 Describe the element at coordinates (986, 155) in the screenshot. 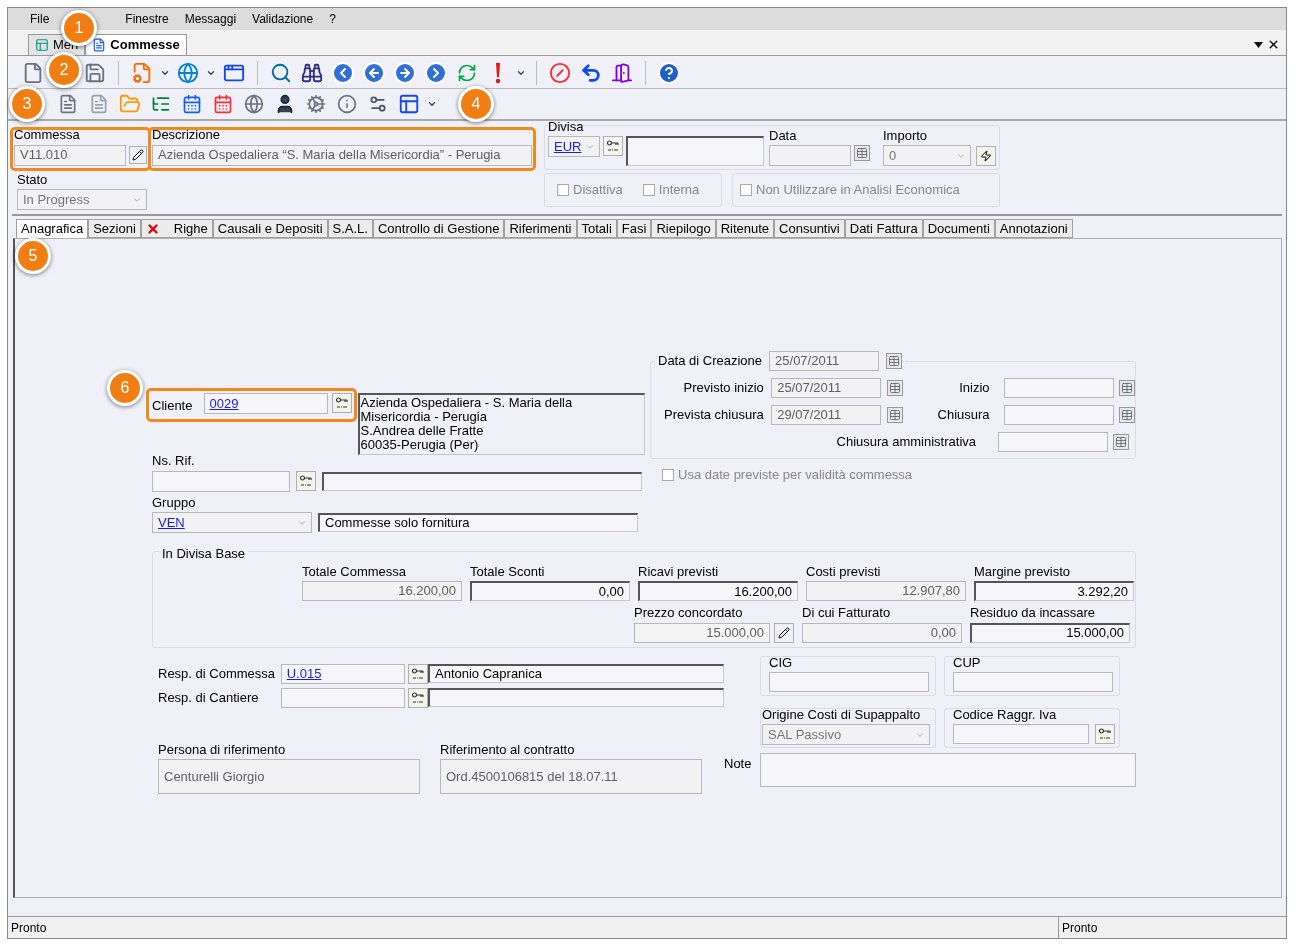

I see `action-button` at that location.